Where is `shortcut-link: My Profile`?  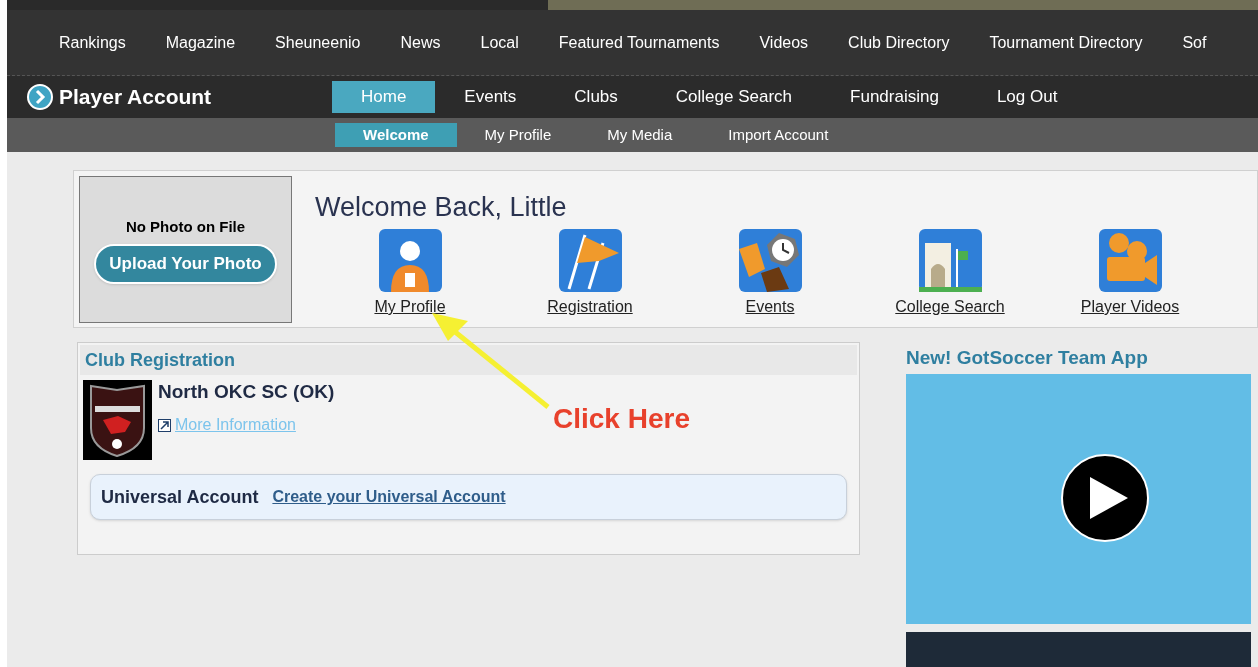
shortcut-link: My Profile is located at coordinates (410, 307).